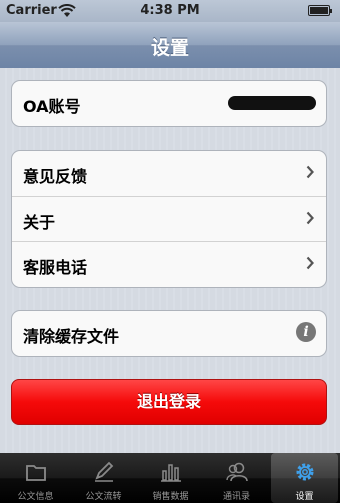  Describe the element at coordinates (35, 497) in the screenshot. I see `tab-label: 公文信息` at that location.